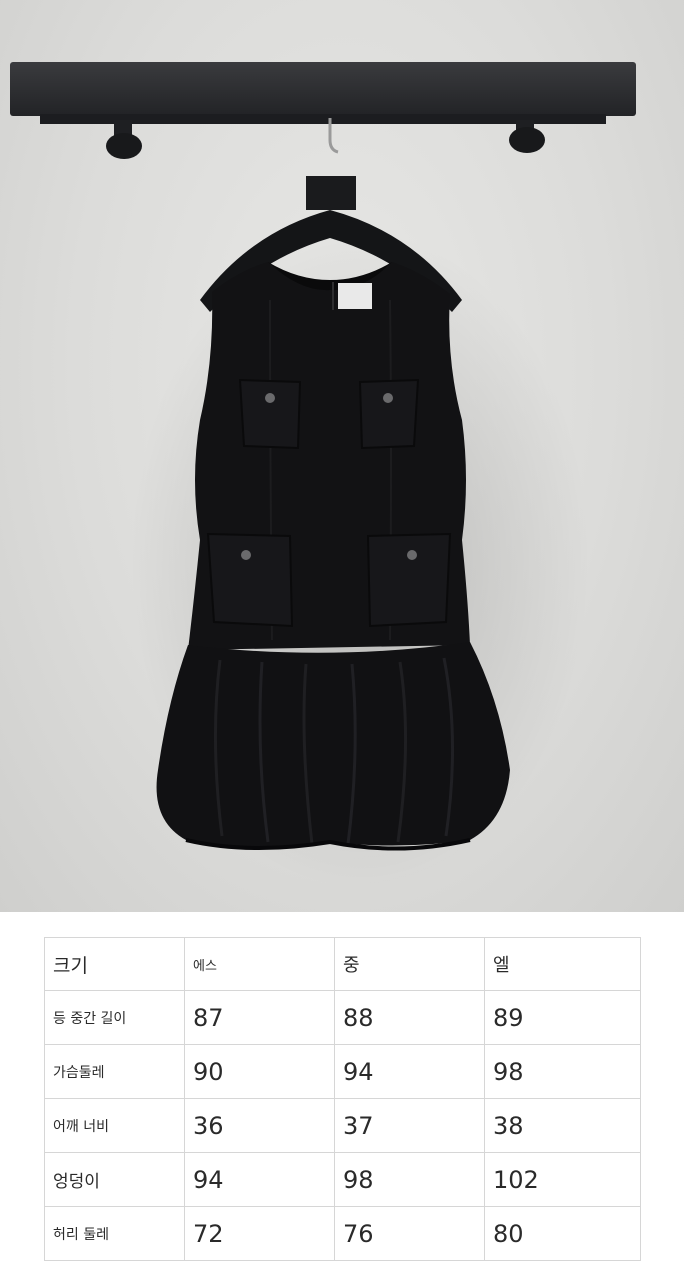 The width and height of the screenshot is (684, 1280). I want to click on table-cell: 90, so click(259, 1071).